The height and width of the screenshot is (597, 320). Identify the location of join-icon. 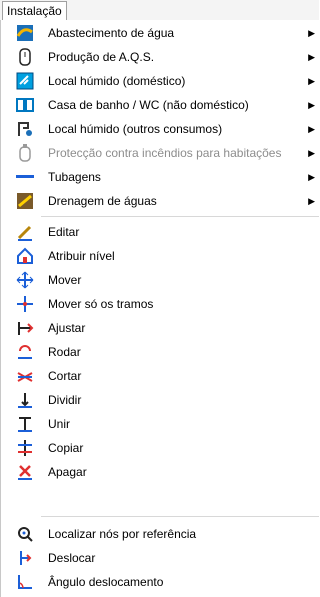
(25, 424).